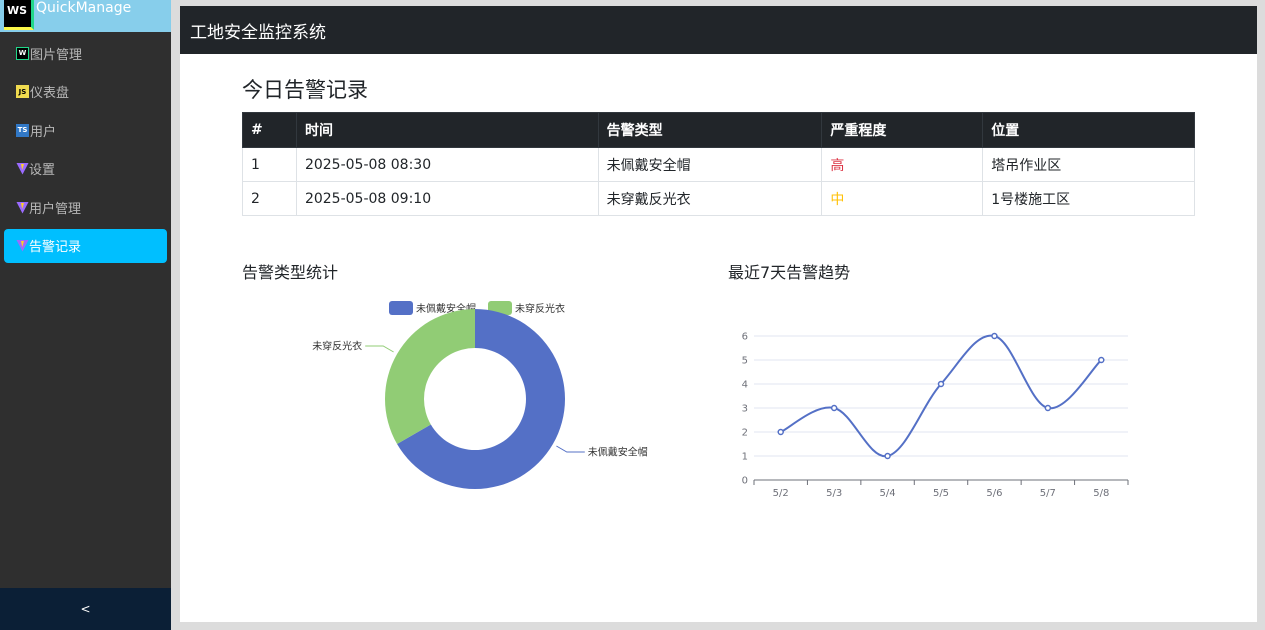  Describe the element at coordinates (745, 481) in the screenshot. I see `y-tick-label: 0` at that location.